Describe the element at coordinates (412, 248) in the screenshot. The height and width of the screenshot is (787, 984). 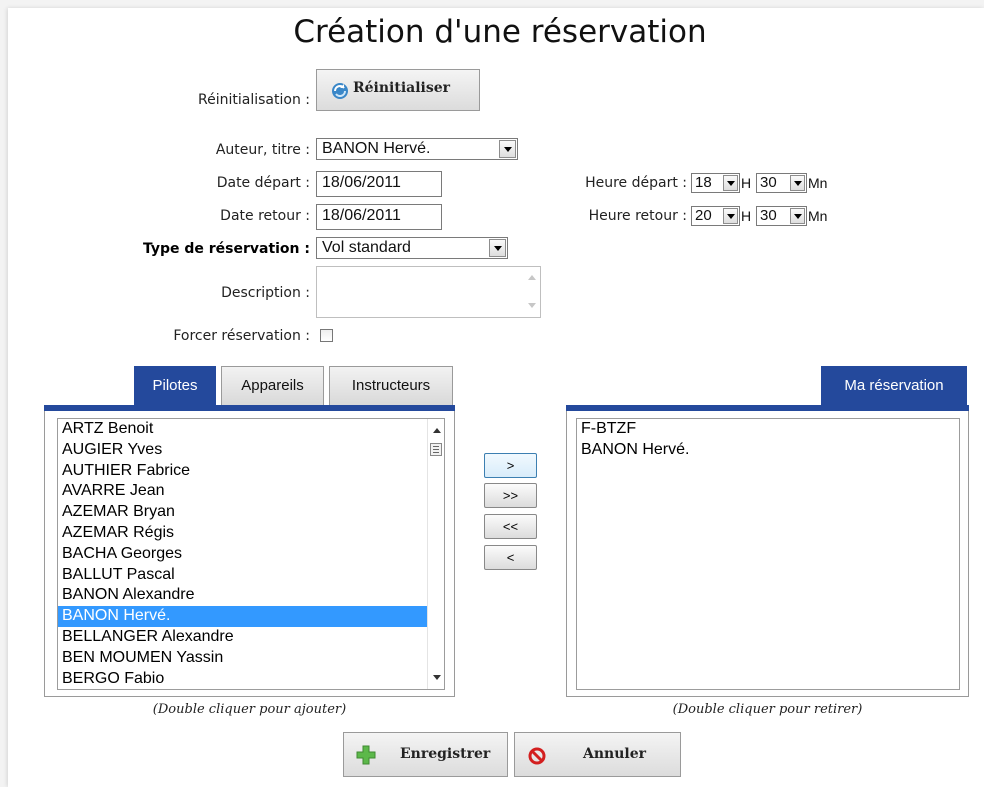
I see `type-select: Vol standard` at that location.